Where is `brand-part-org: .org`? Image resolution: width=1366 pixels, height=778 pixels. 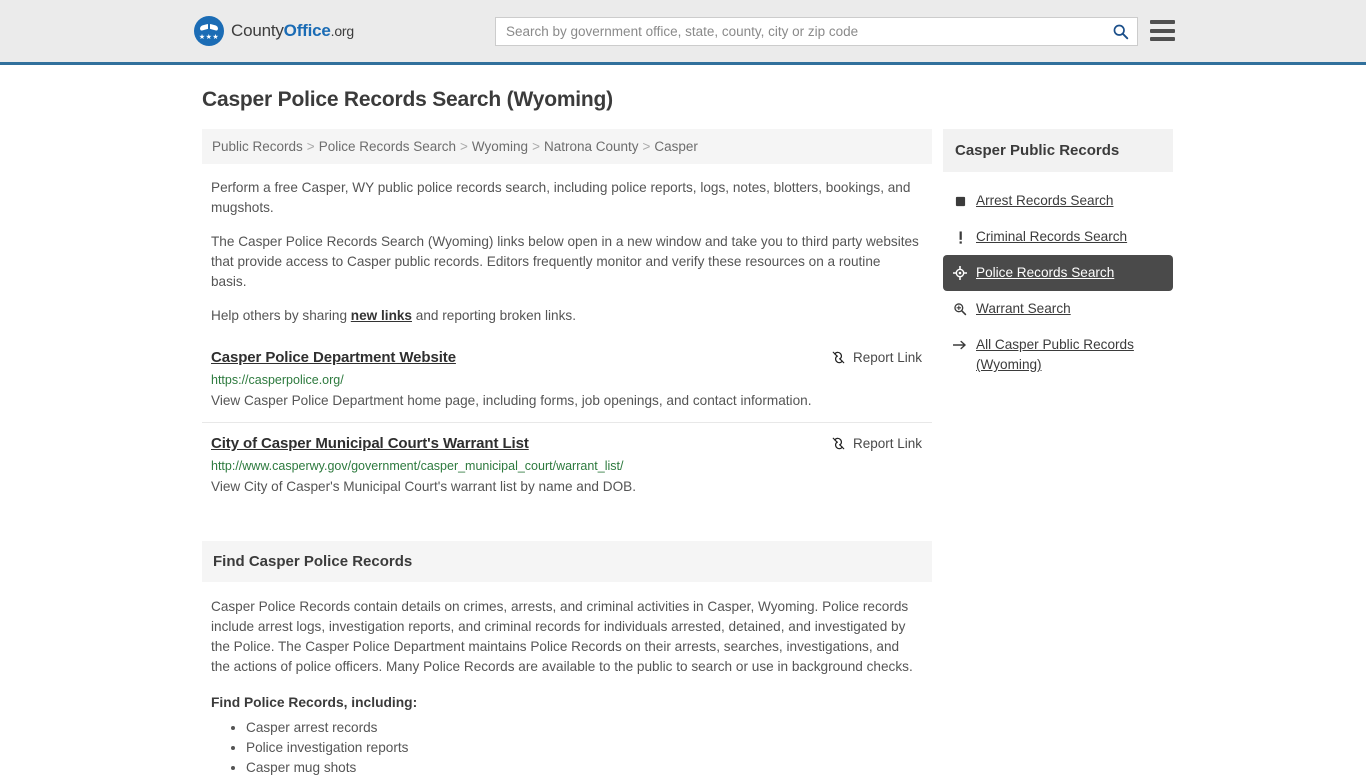 brand-part-org: .org is located at coordinates (342, 31).